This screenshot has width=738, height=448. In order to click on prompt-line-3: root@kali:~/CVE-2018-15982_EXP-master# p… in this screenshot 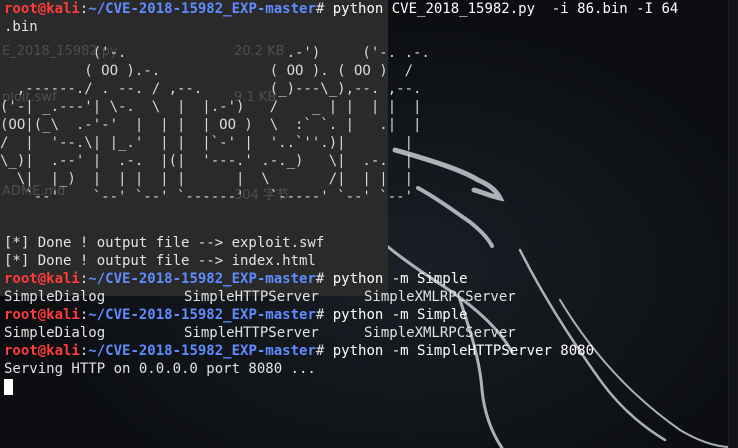, I will do `click(366, 315)`.